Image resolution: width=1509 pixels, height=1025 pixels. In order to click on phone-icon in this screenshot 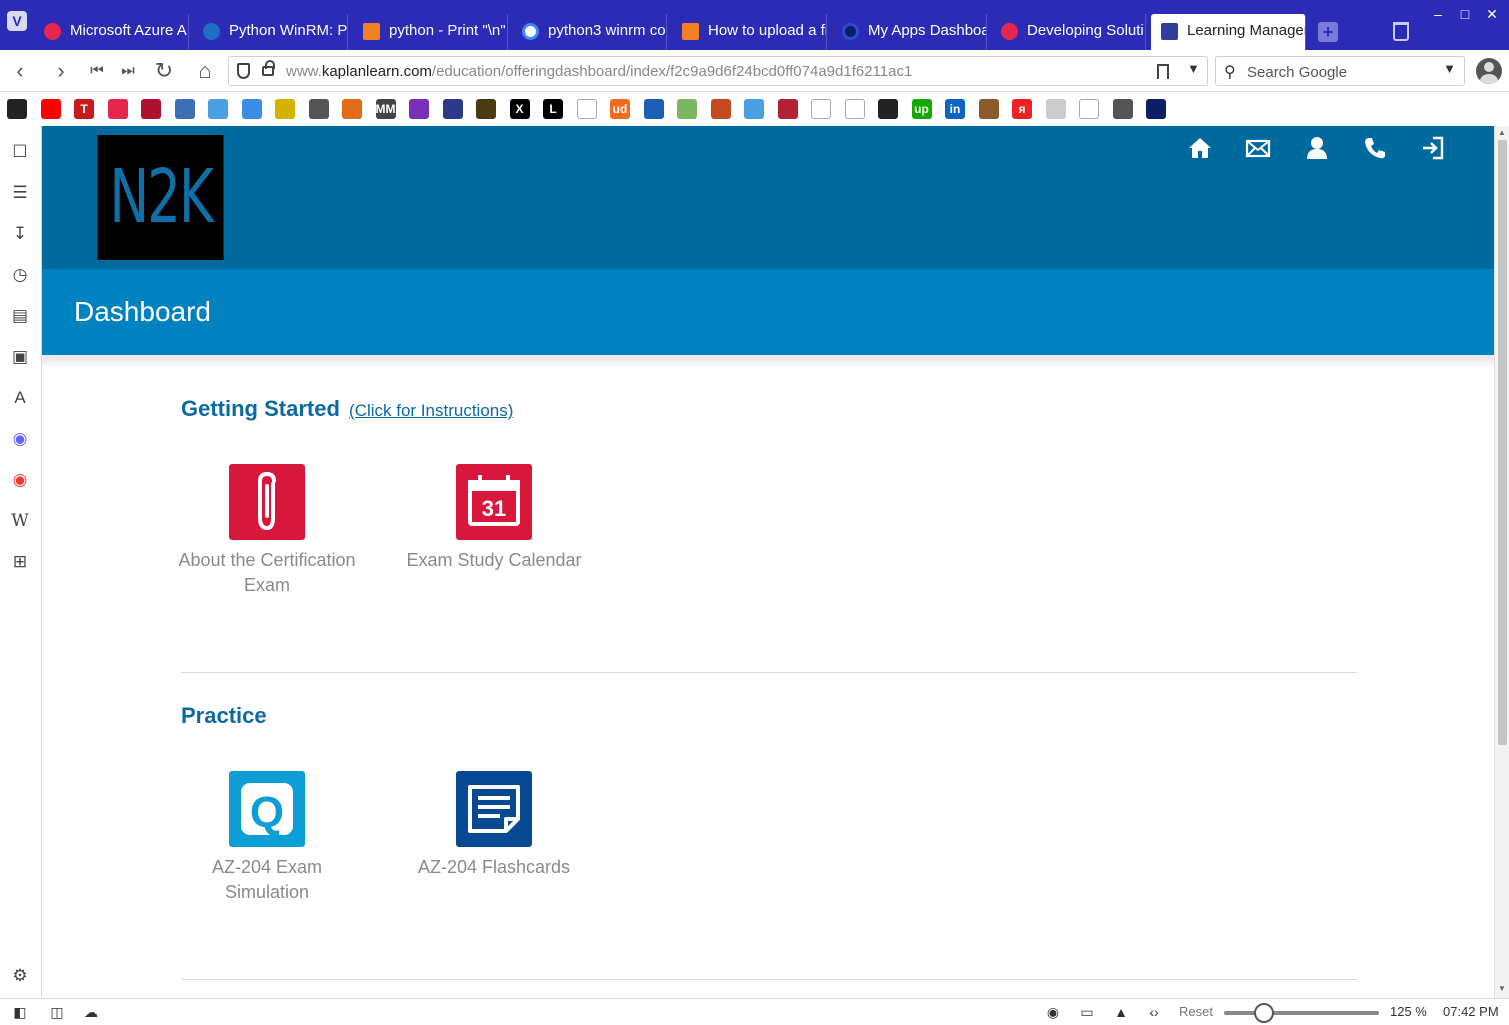, I will do `click(1375, 148)`.